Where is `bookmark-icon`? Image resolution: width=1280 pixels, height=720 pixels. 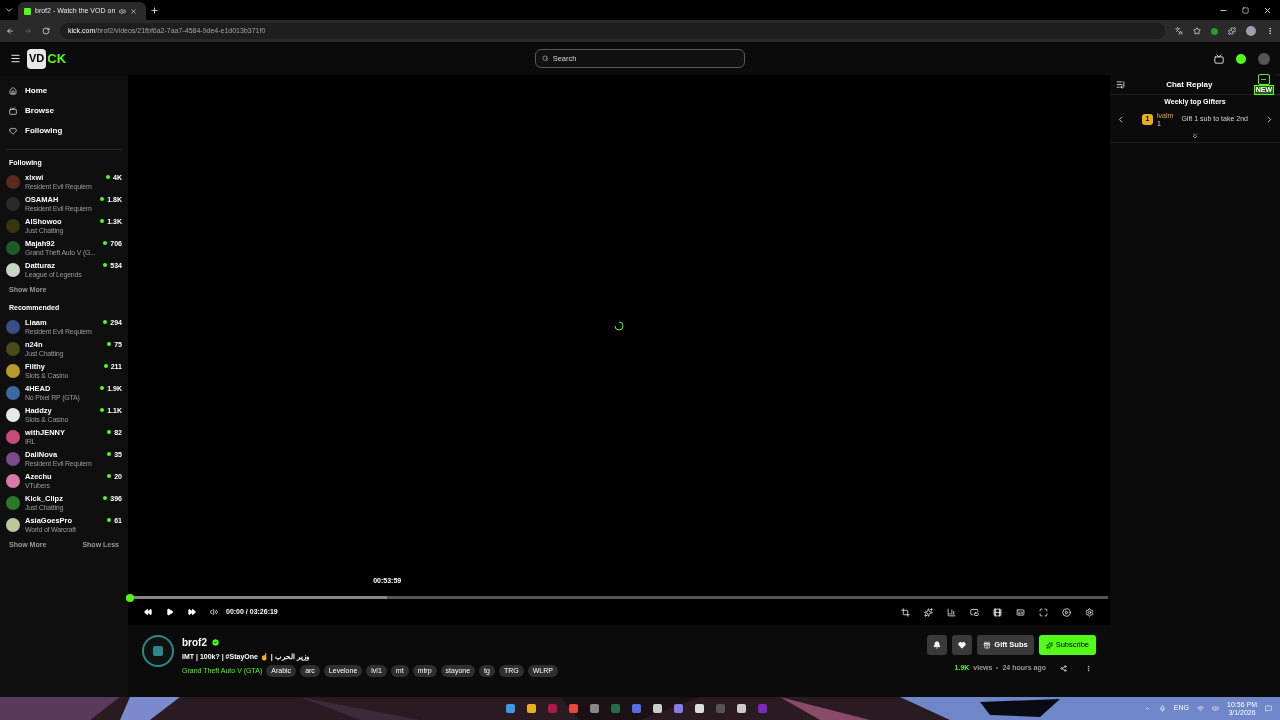 bookmark-icon is located at coordinates (1197, 31).